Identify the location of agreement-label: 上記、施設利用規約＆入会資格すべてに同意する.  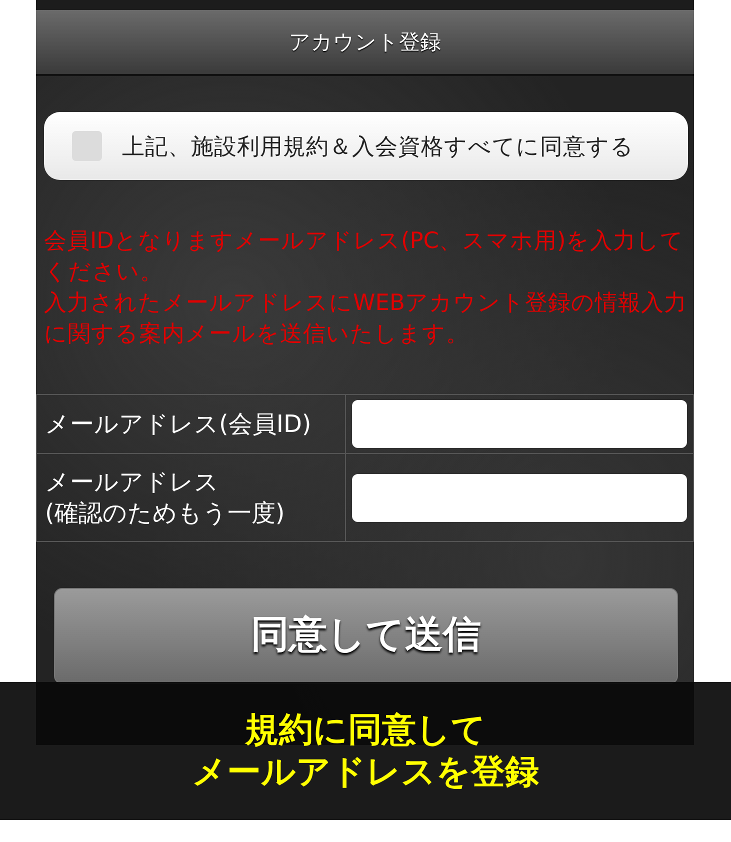
(378, 147).